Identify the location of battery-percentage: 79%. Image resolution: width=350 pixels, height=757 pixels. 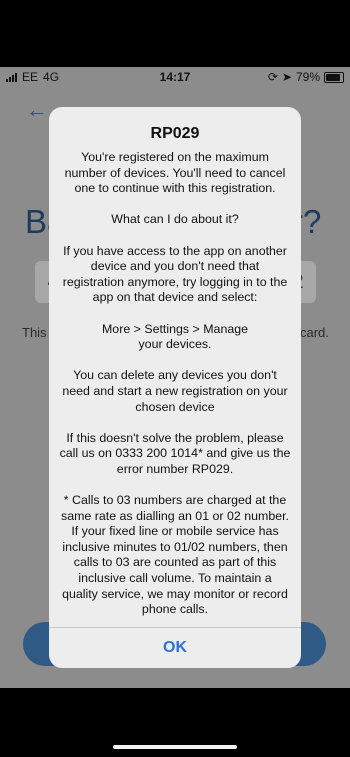
(307, 77).